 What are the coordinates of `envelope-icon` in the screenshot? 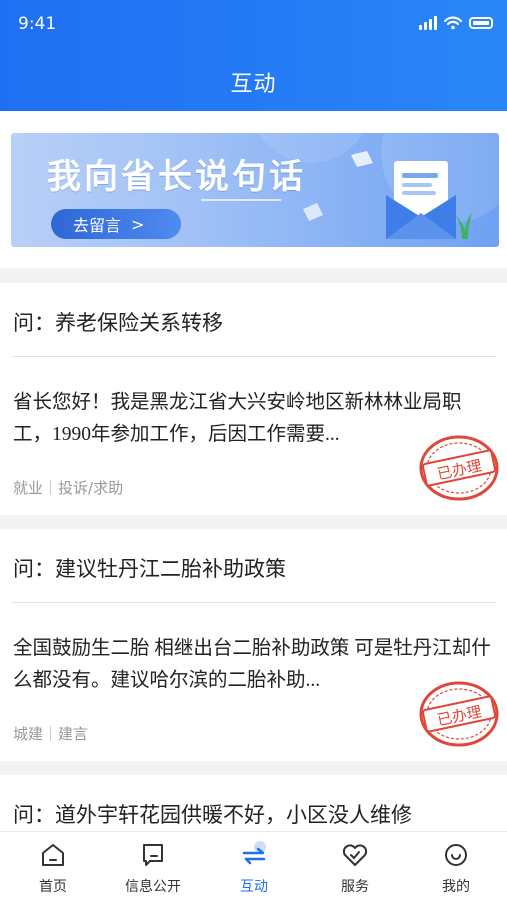 It's located at (429, 200).